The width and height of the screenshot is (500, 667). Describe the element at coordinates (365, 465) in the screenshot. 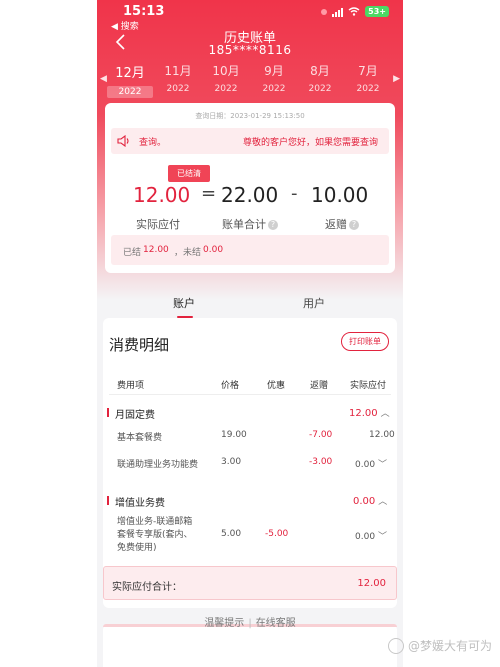

I see `row-actual: 0.00` at that location.